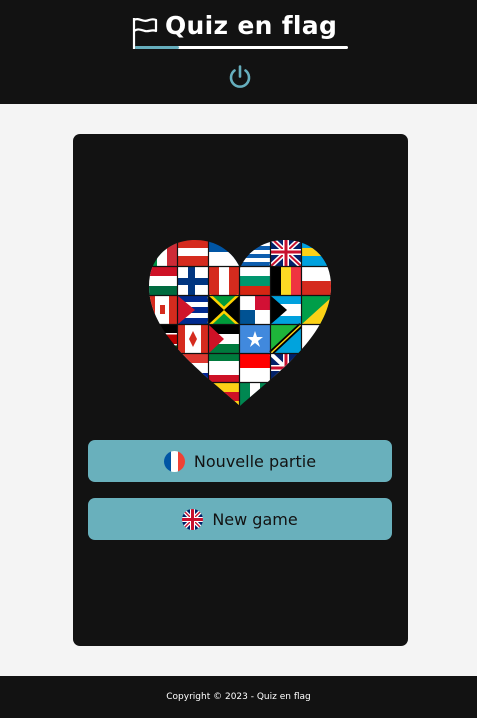 The width and height of the screenshot is (477, 718). I want to click on new-game-en-label: New game, so click(255, 519).